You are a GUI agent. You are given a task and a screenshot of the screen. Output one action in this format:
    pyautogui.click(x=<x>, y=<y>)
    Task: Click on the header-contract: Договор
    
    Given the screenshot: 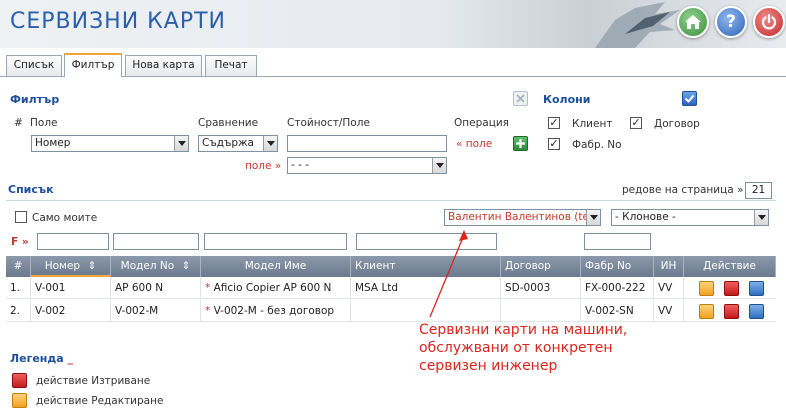 What is the action you would take?
    pyautogui.click(x=541, y=266)
    